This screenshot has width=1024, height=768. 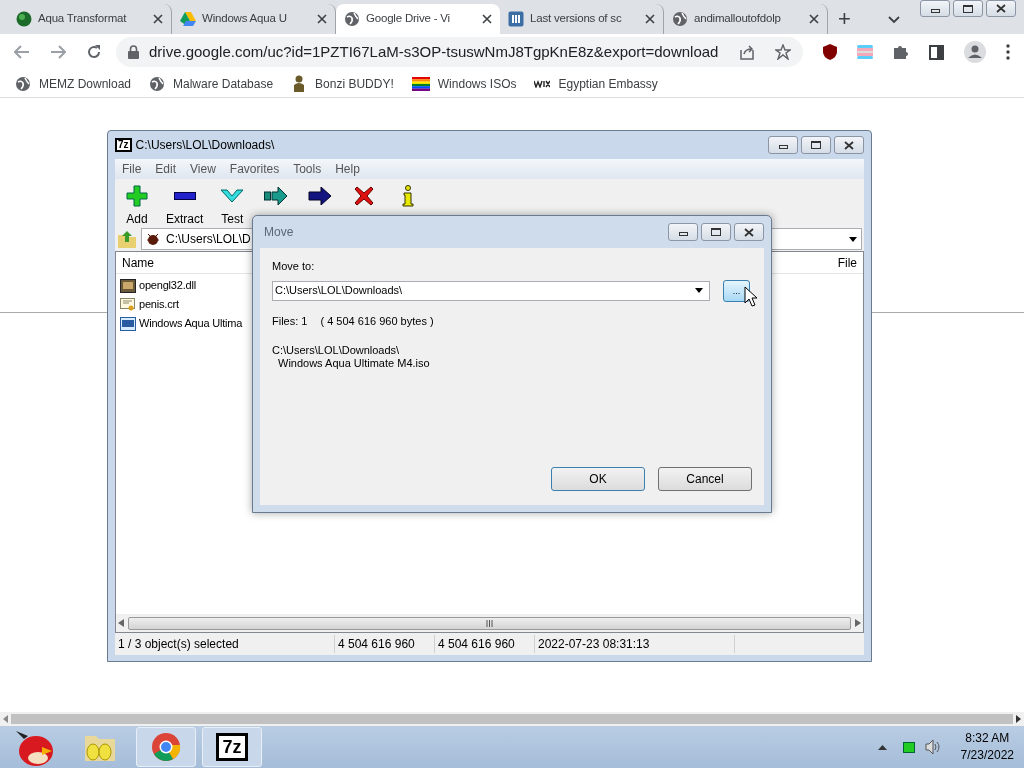 What do you see at coordinates (635, 644) in the screenshot?
I see `status-text: 2022-07-23 08:31:13` at bounding box center [635, 644].